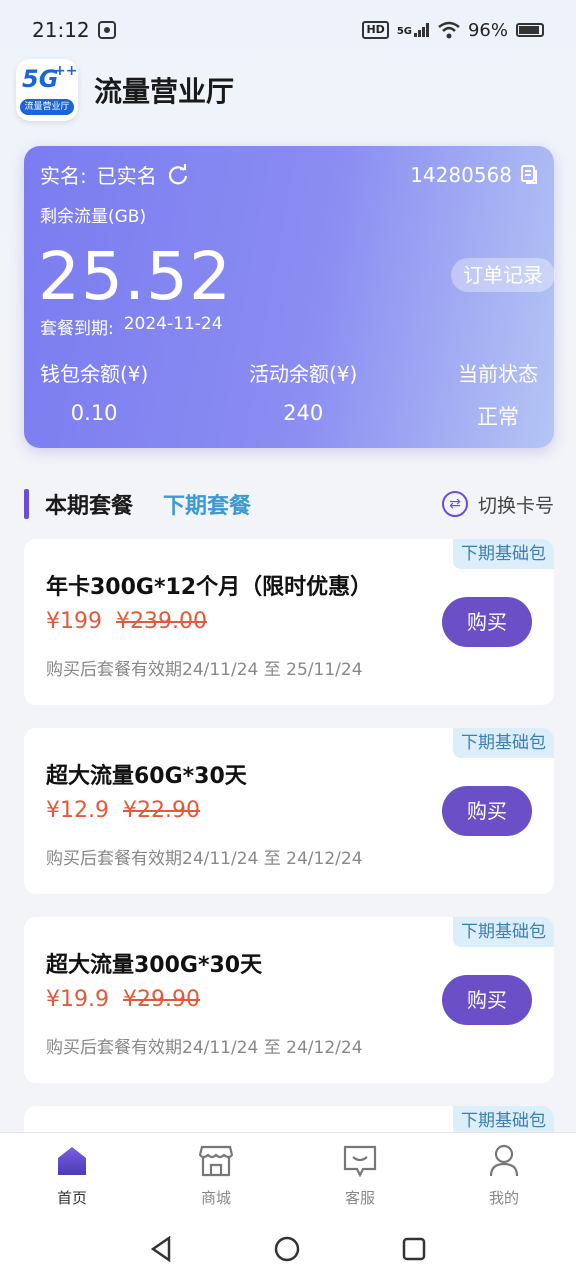 This screenshot has height=1280, width=576. Describe the element at coordinates (474, 174) in the screenshot. I see `phone-number: 14280568` at that location.